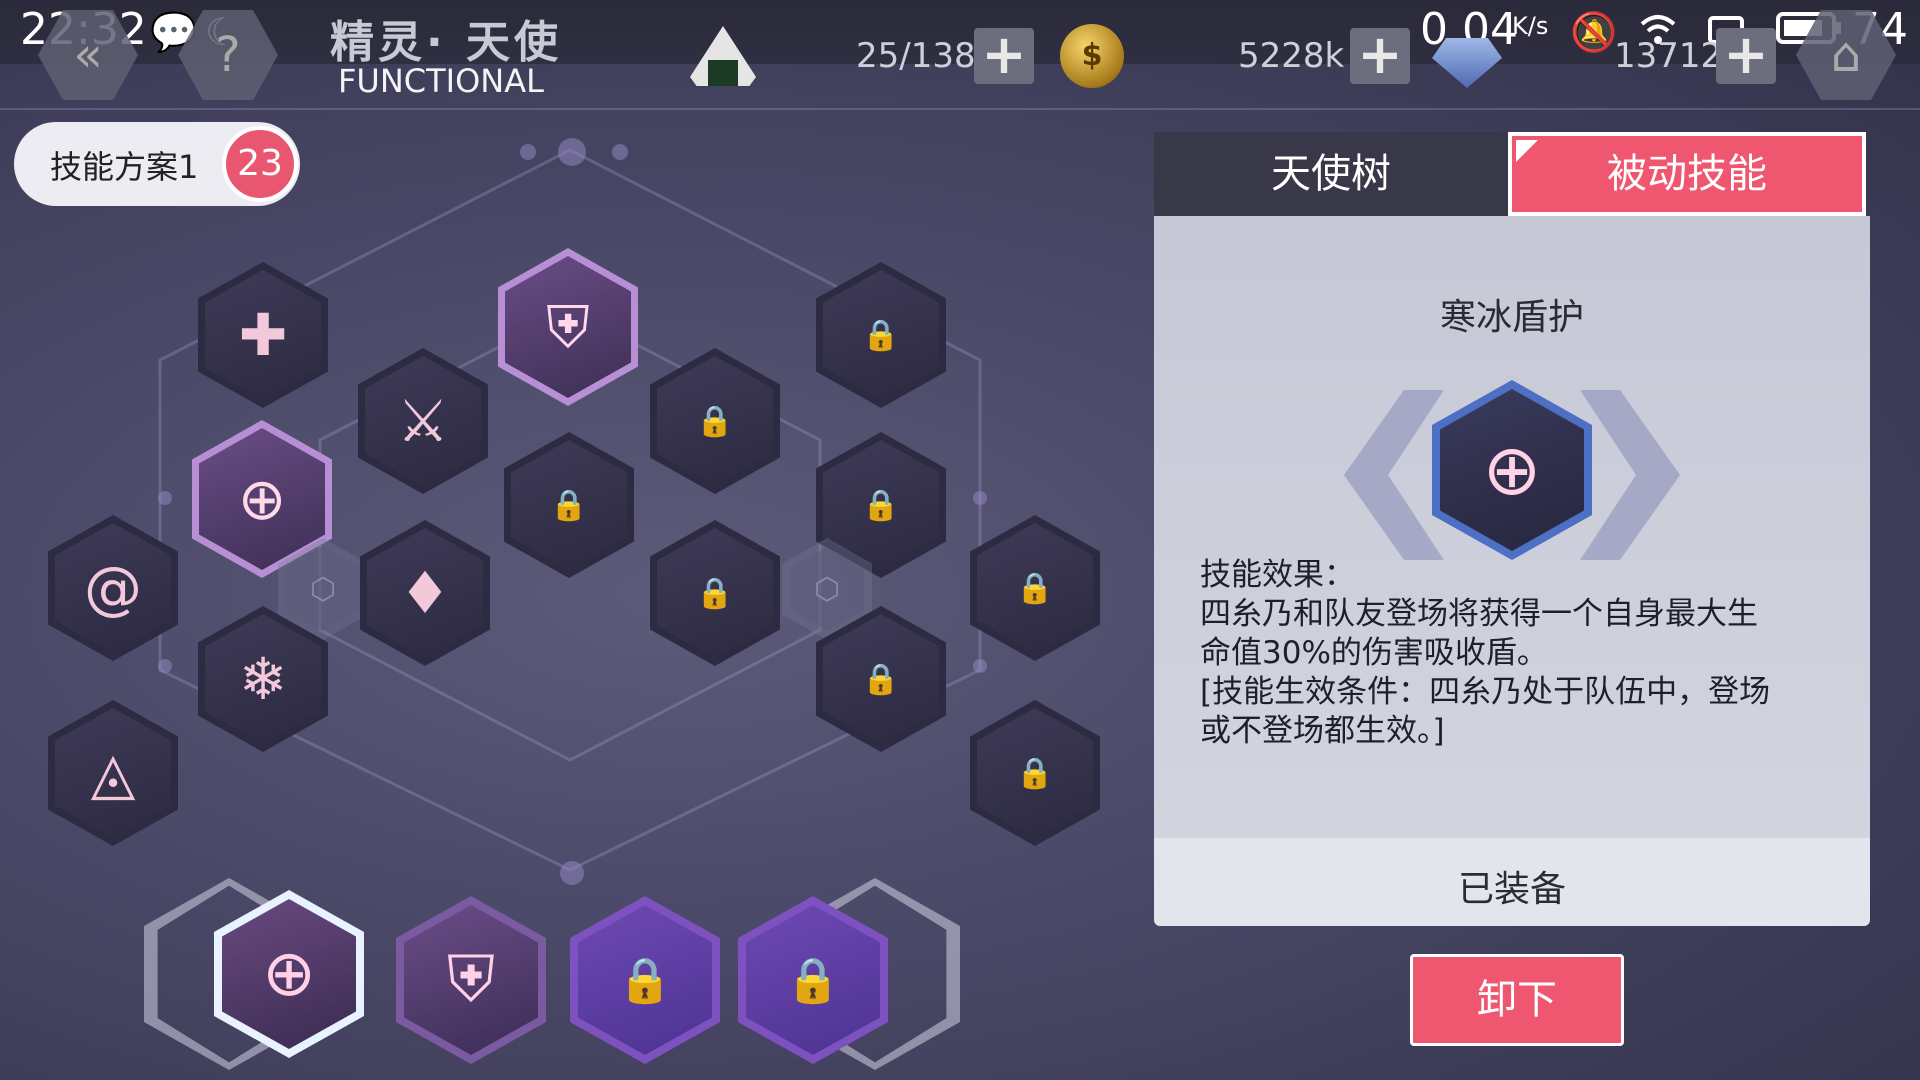 This screenshot has width=1920, height=1080. I want to click on skill-icon-frame: ⊕, so click(1512, 470).